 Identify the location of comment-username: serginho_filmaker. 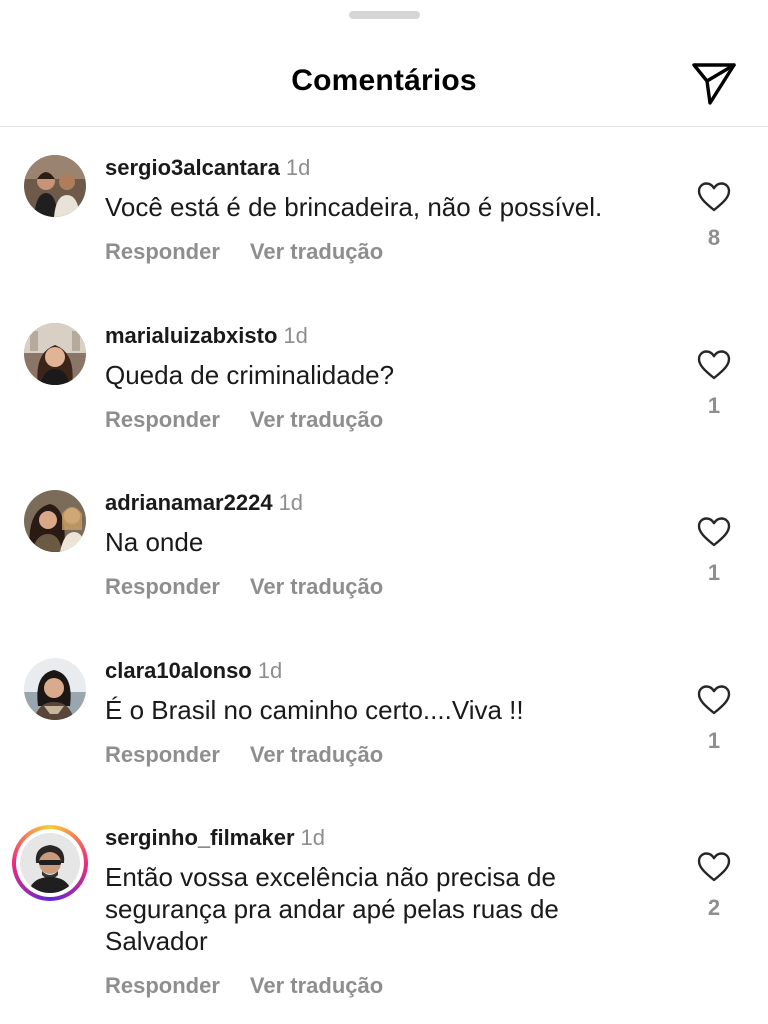
(200, 837).